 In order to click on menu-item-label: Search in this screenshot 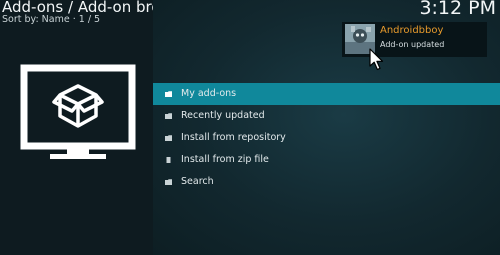, I will do `click(197, 181)`.